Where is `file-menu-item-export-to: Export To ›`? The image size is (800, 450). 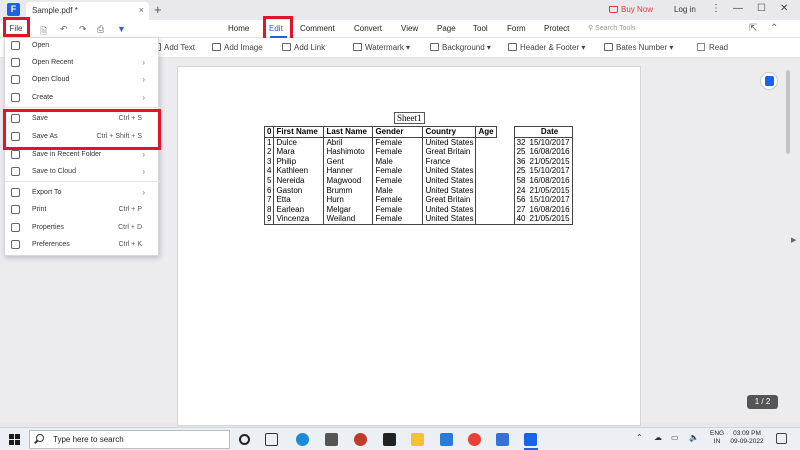 file-menu-item-export-to: Export To › is located at coordinates (82, 193).